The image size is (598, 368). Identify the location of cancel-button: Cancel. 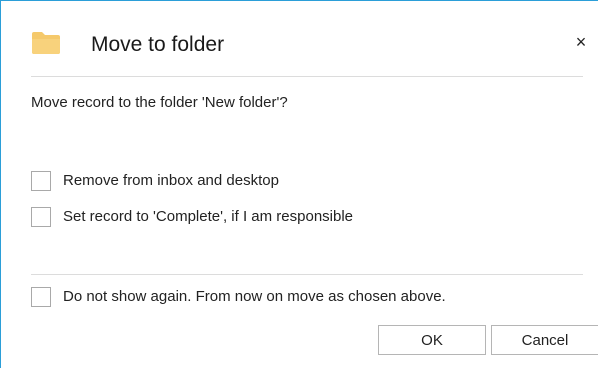
(544, 340).